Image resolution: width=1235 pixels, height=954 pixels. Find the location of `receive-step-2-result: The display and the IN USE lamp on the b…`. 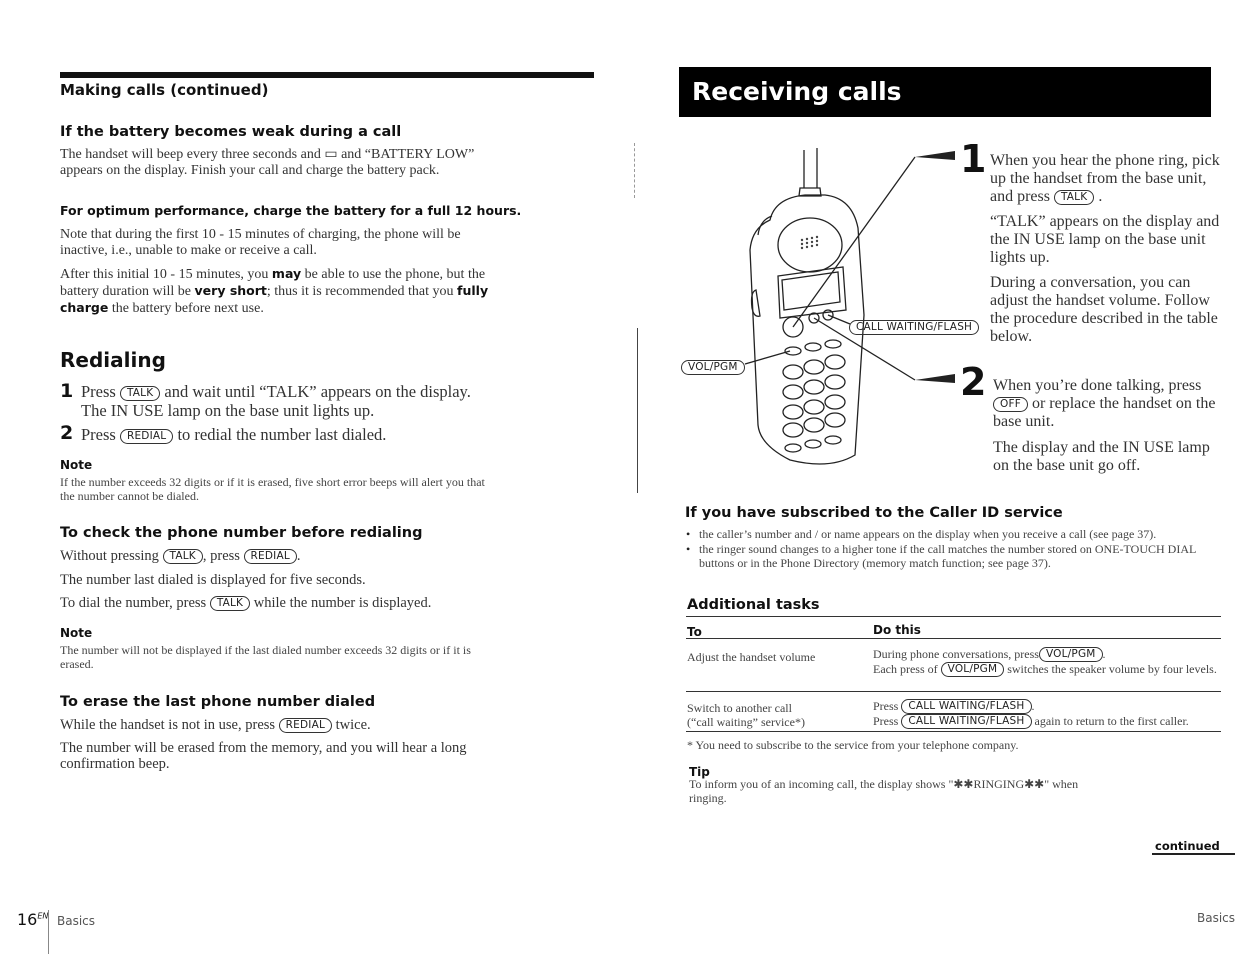

receive-step-2-result: The display and the IN USE lamp on the b… is located at coordinates (1101, 456).